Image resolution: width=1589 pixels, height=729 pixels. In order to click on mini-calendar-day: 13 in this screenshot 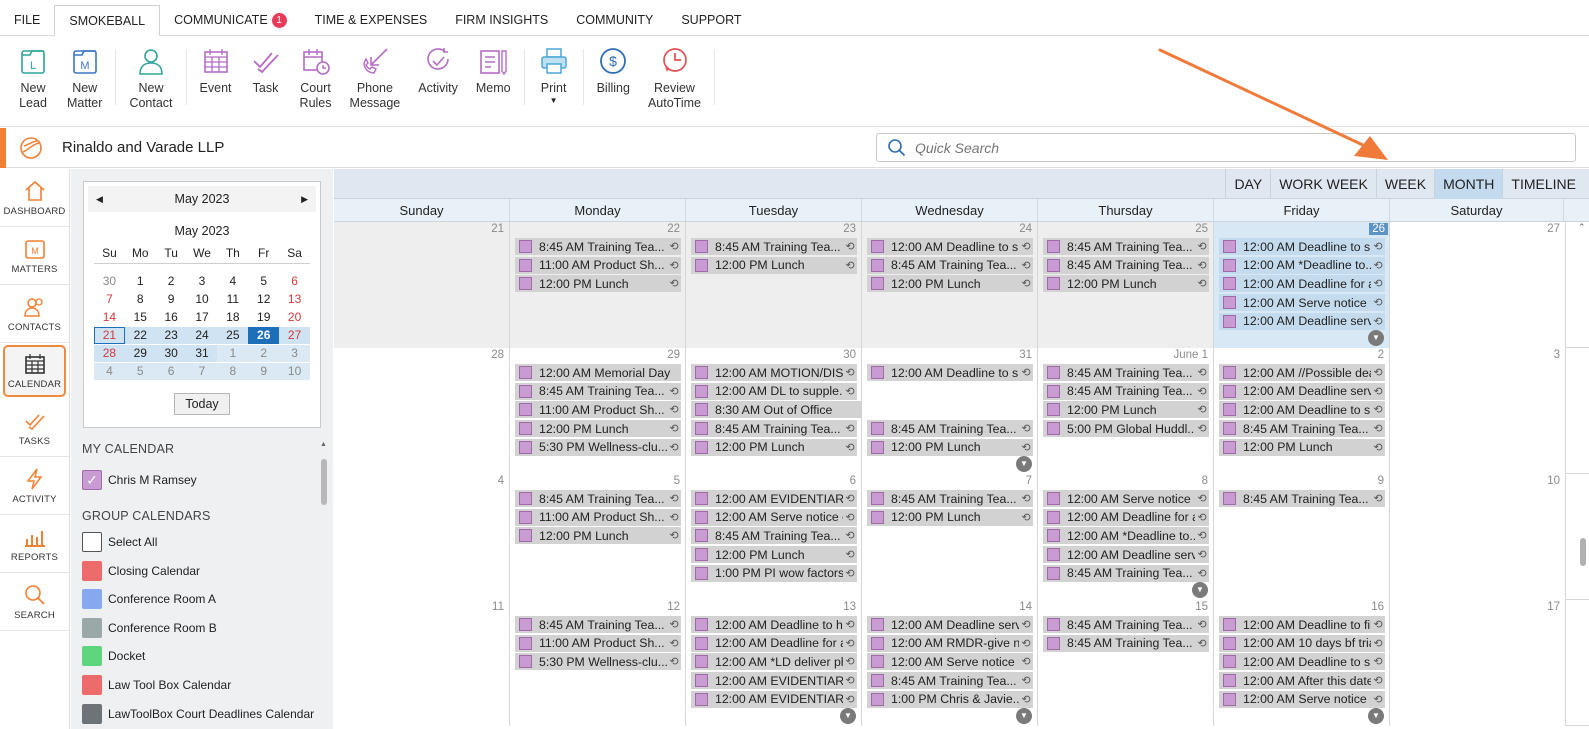, I will do `click(294, 299)`.